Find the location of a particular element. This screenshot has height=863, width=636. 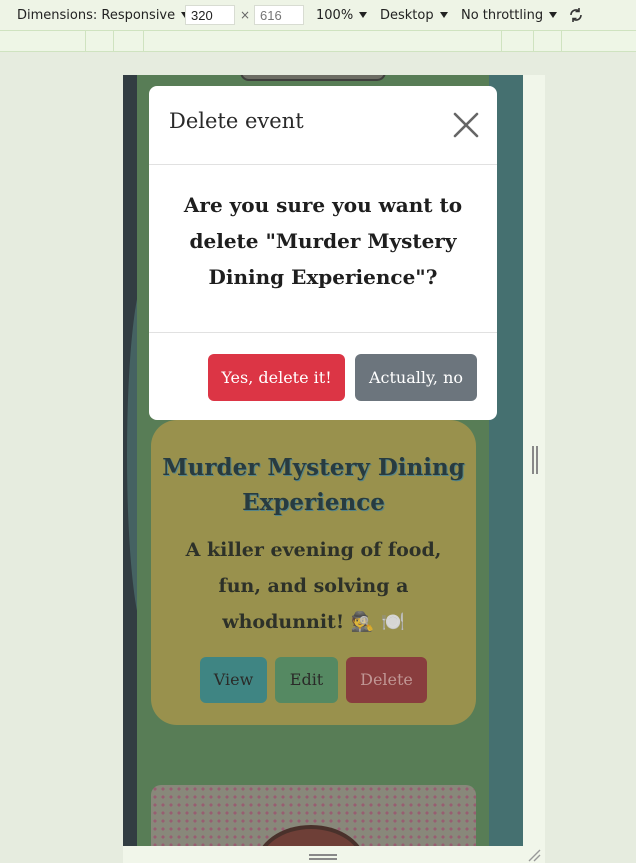

resize-handle-right is located at coordinates (535, 460).